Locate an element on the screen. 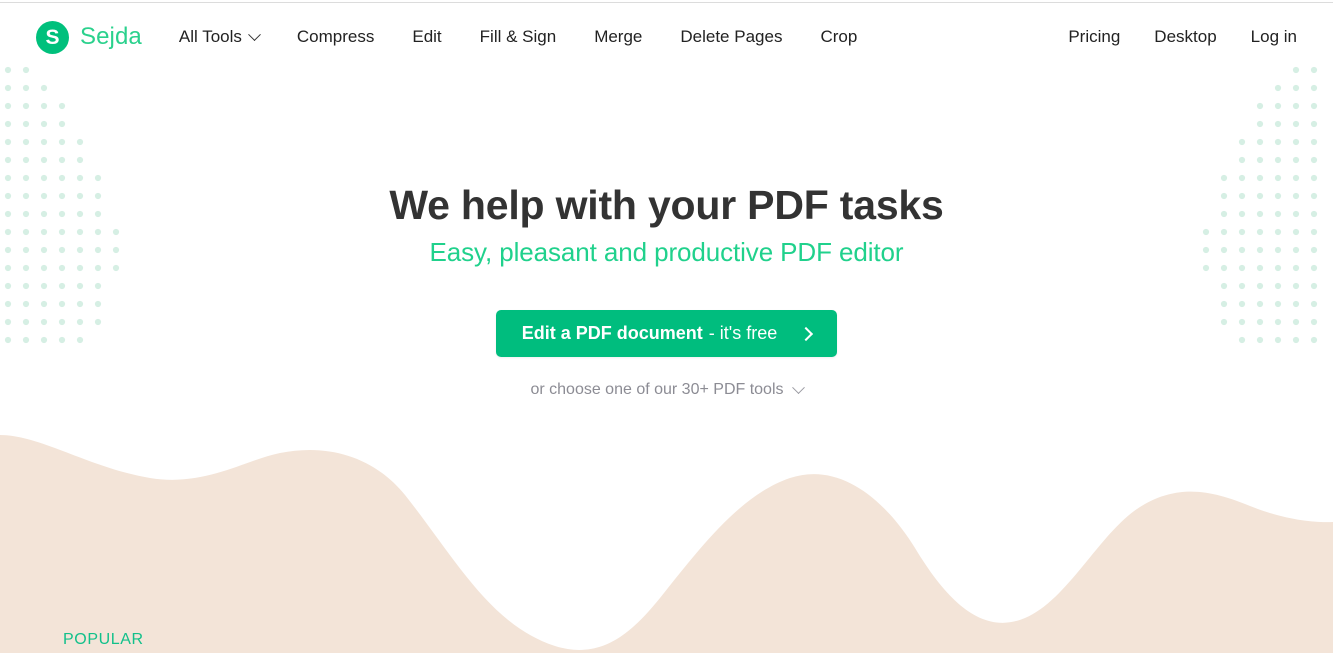 This screenshot has height=653, width=1333. nav-item-merge: Merge is located at coordinates (618, 37).